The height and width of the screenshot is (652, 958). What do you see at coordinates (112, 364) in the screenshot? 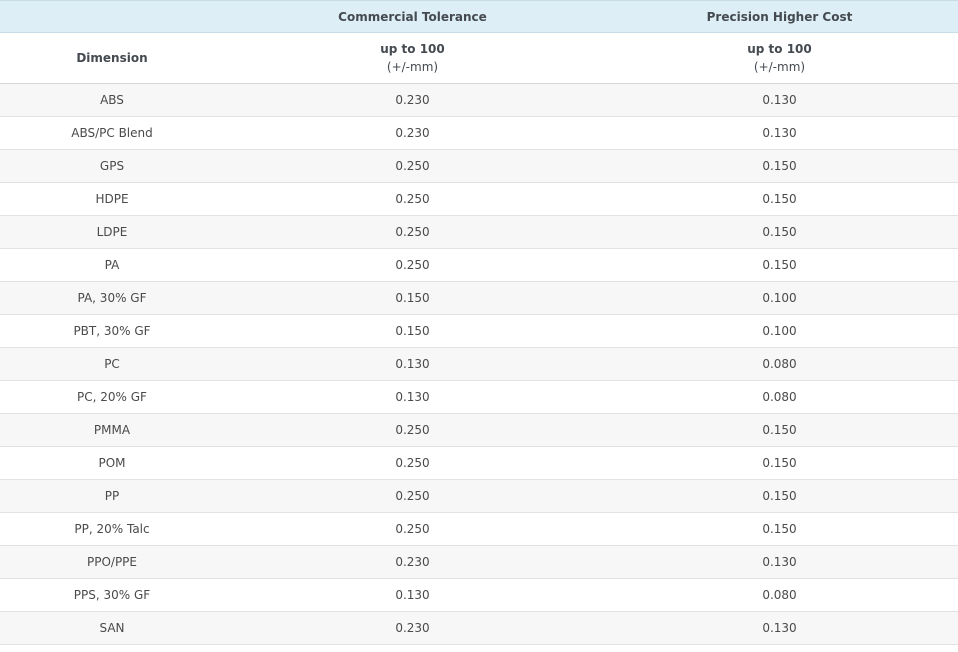
I see `material-cell: PC` at bounding box center [112, 364].